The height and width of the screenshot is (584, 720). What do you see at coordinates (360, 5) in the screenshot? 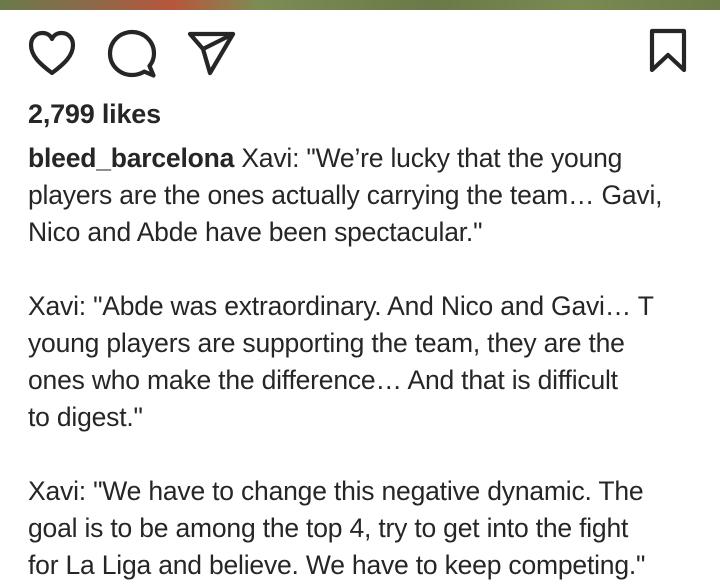
I see `post-image-bottom-edge` at bounding box center [360, 5].